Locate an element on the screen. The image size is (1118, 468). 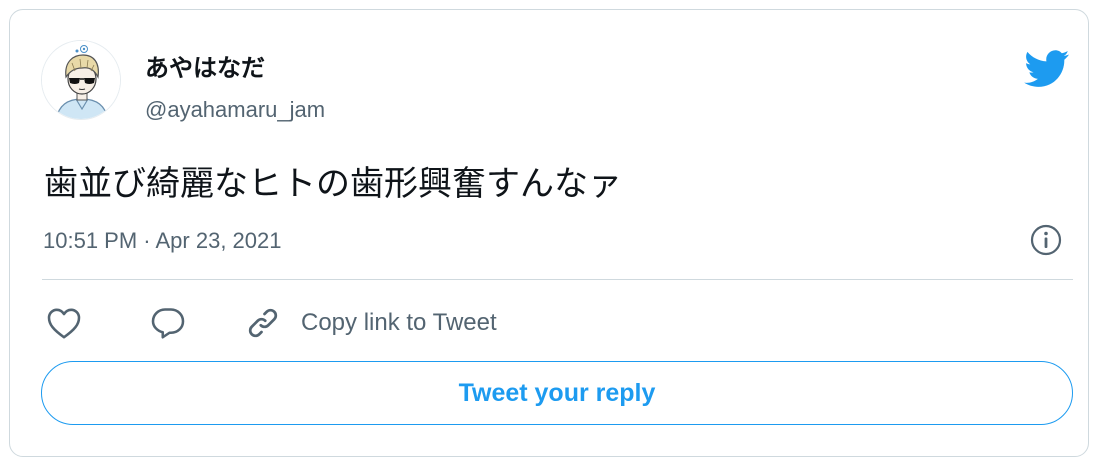
divider is located at coordinates (557, 279).